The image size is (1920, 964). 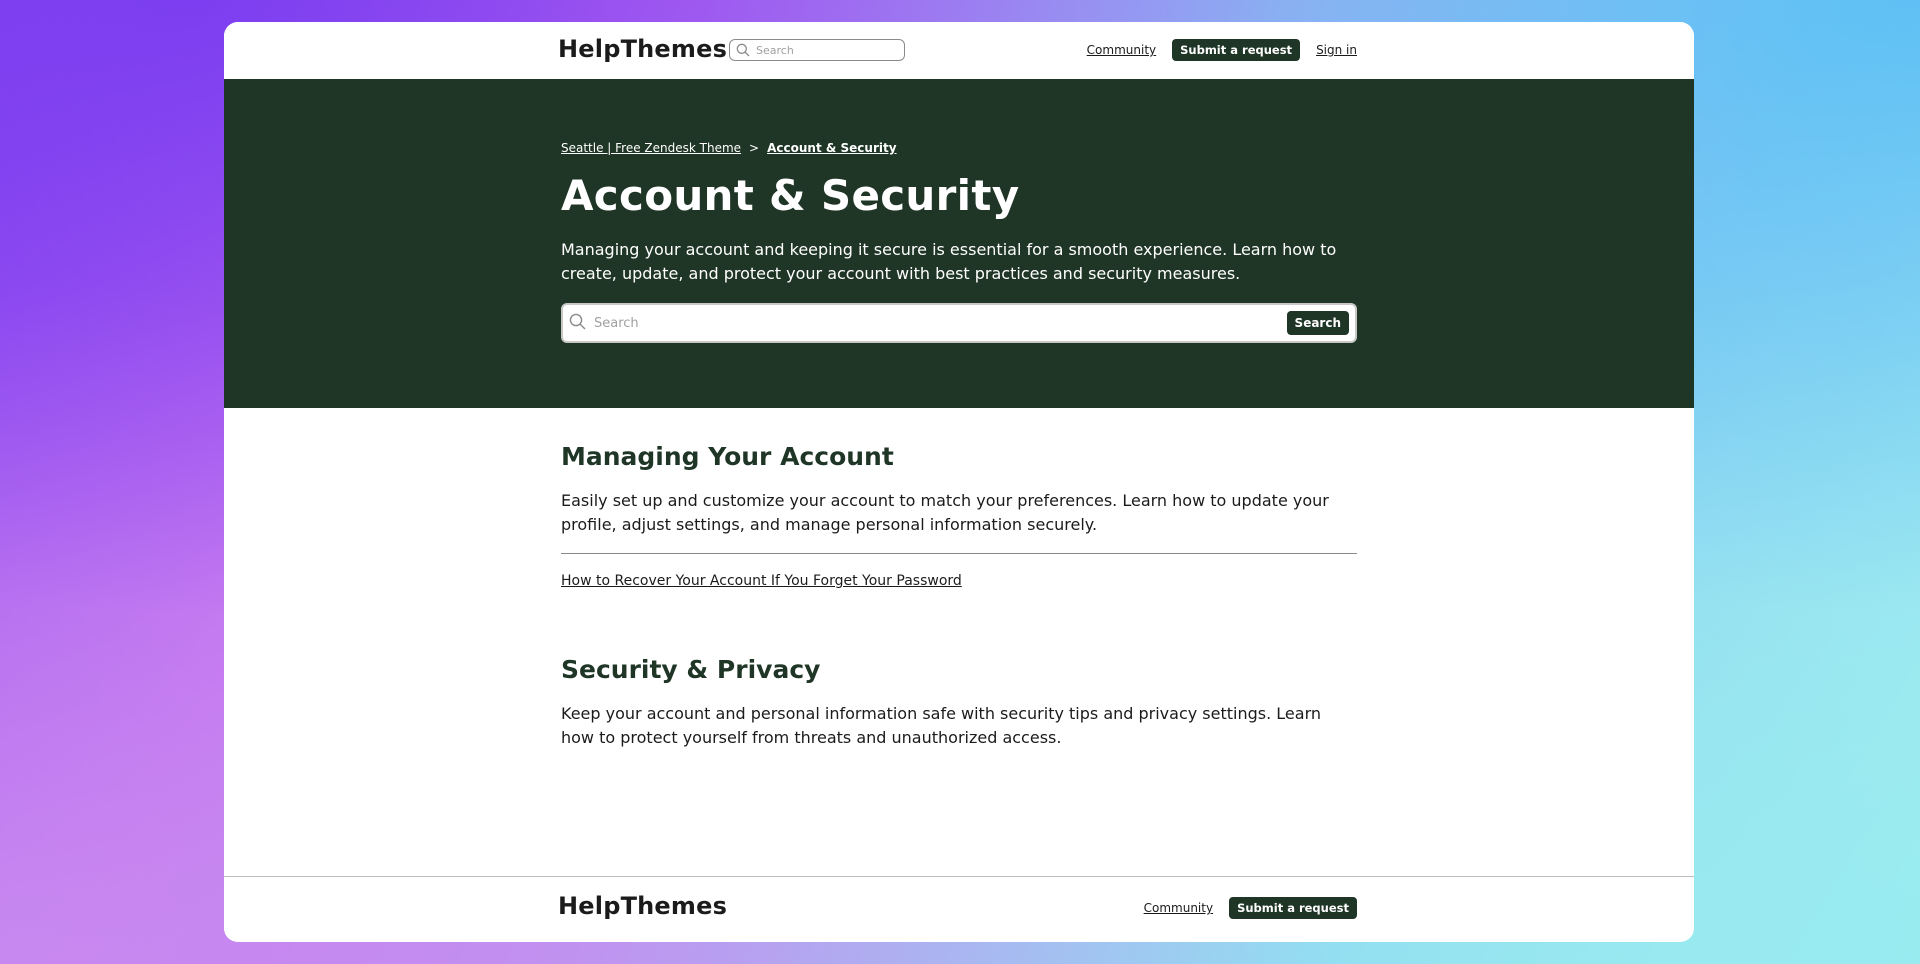 I want to click on section-title: Security & Privacy, so click(x=959, y=669).